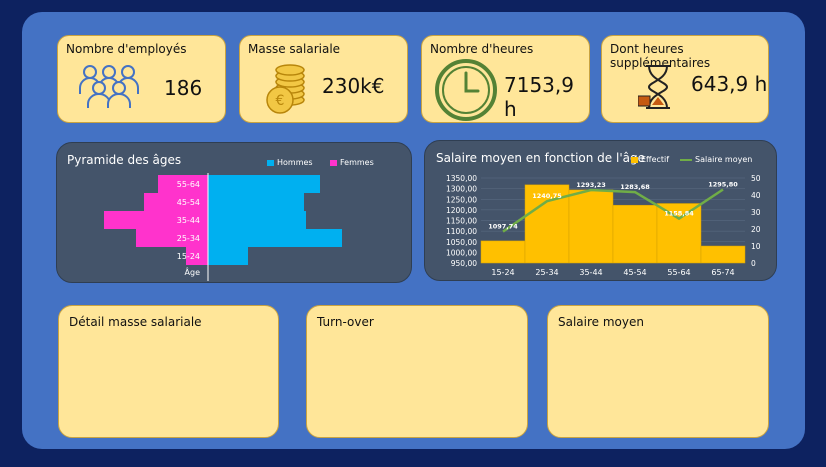 The width and height of the screenshot is (826, 467). Describe the element at coordinates (193, 271) in the screenshot. I see `pyramid-axis-label: Âge` at that location.